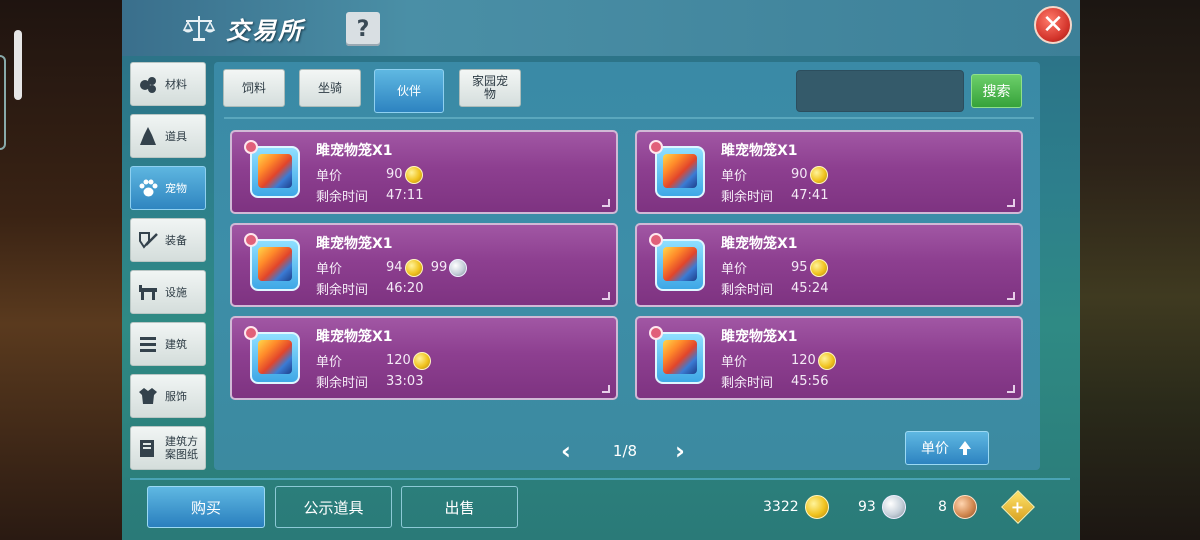  What do you see at coordinates (600, 479) in the screenshot?
I see `bottom-divider` at bounding box center [600, 479].